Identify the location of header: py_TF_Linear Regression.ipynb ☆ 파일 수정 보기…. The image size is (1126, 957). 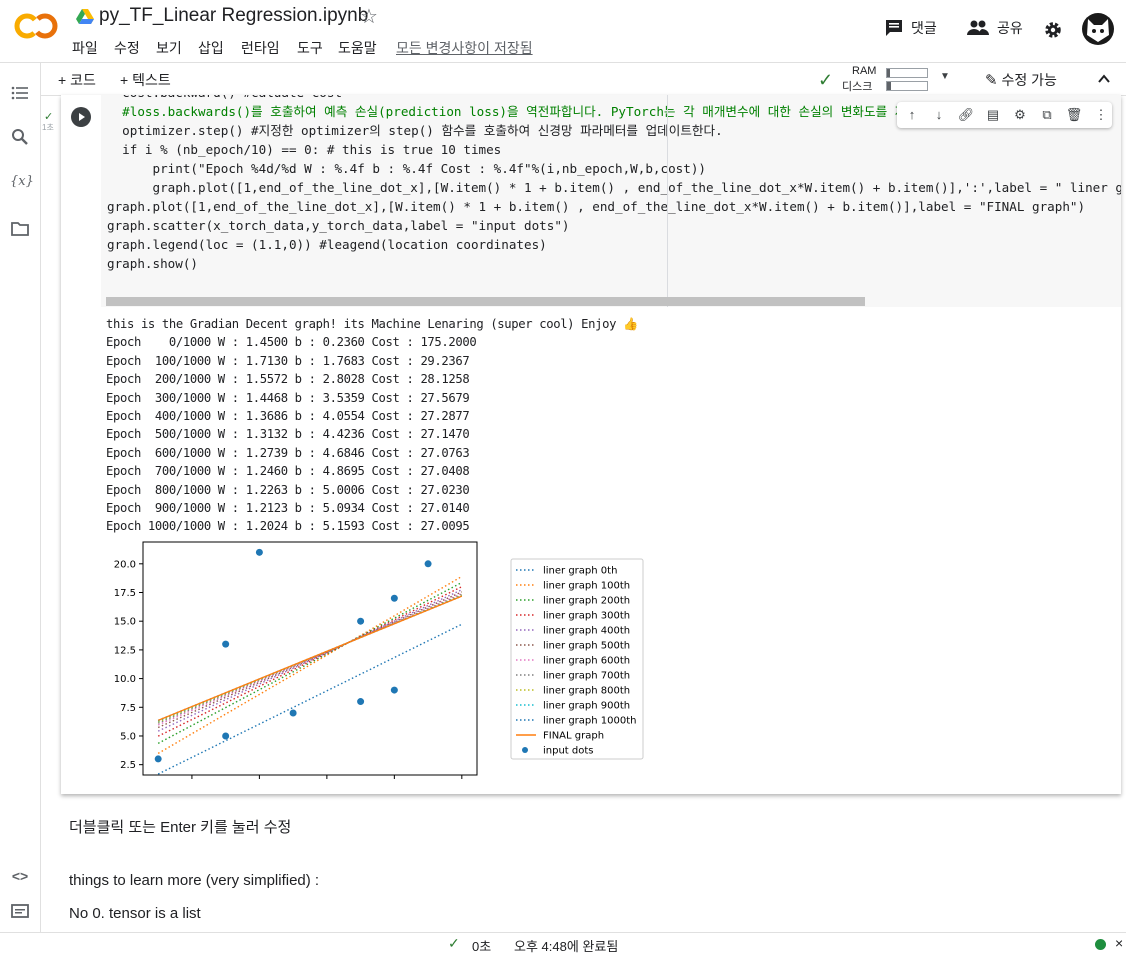
(563, 31).